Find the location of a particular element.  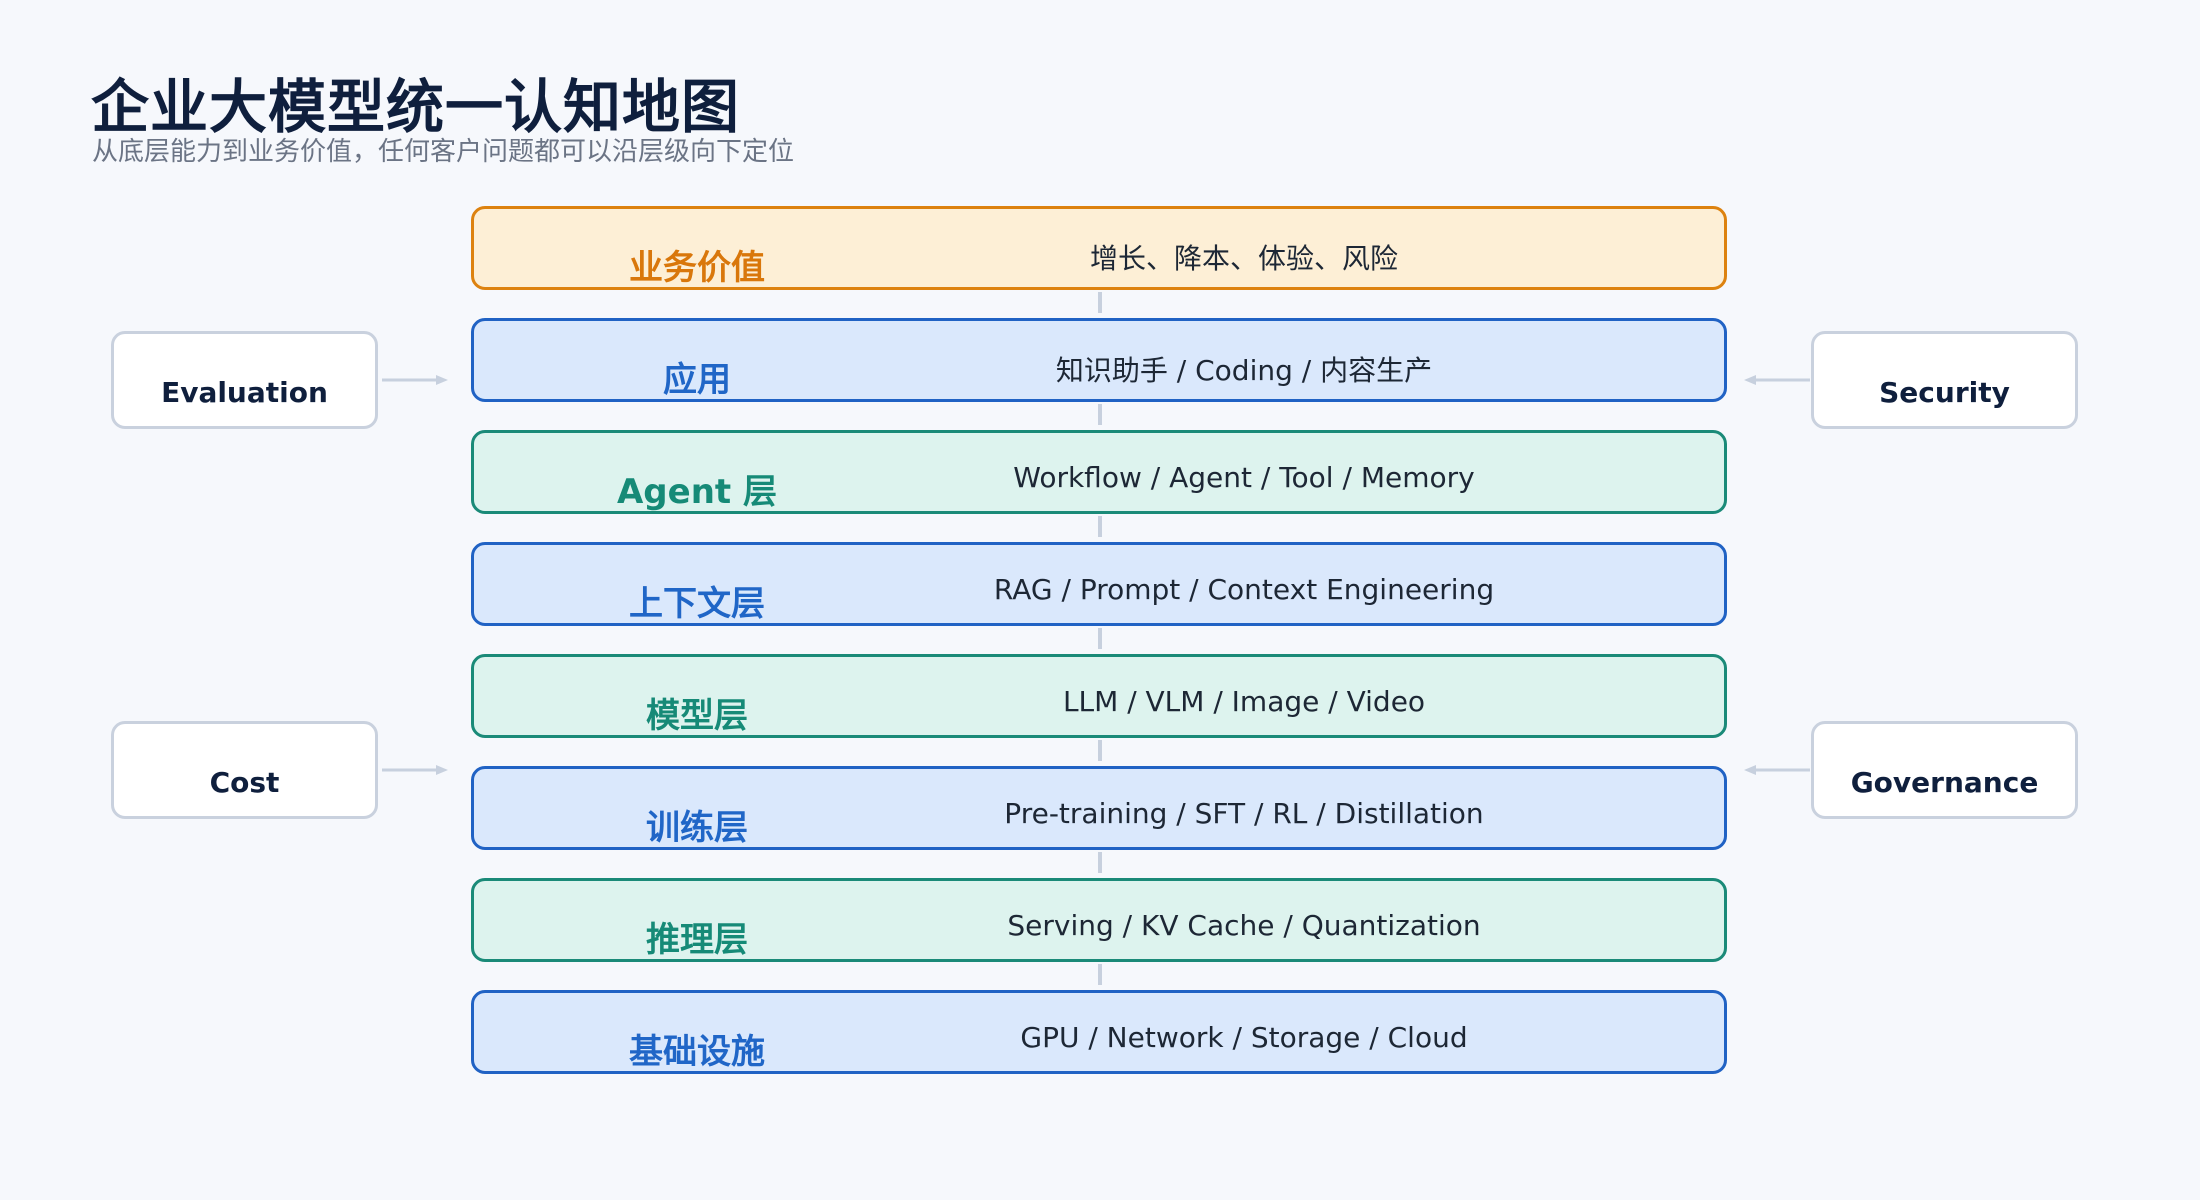

layer-agent: Agent 层 Workflow / Agent / Tool / Memory is located at coordinates (1099, 472).